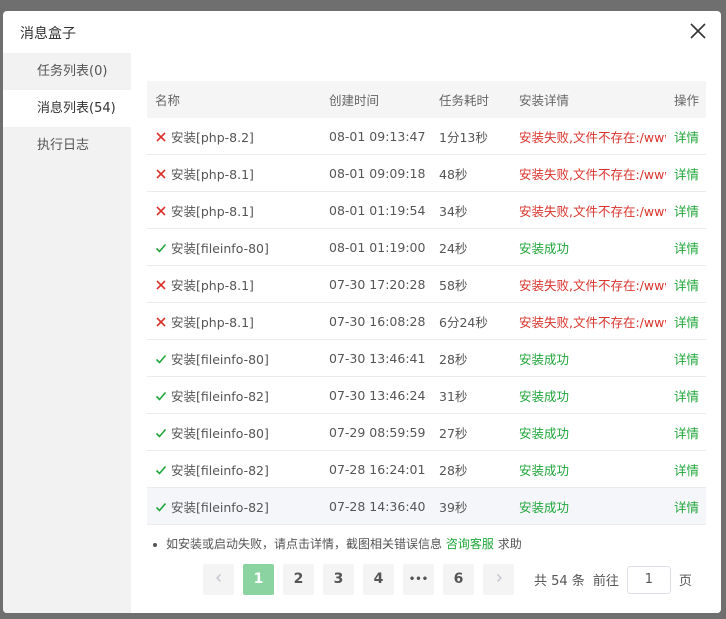 The width and height of the screenshot is (726, 619). What do you see at coordinates (48, 34) in the screenshot?
I see `dialog-title: 消息盒子` at bounding box center [48, 34].